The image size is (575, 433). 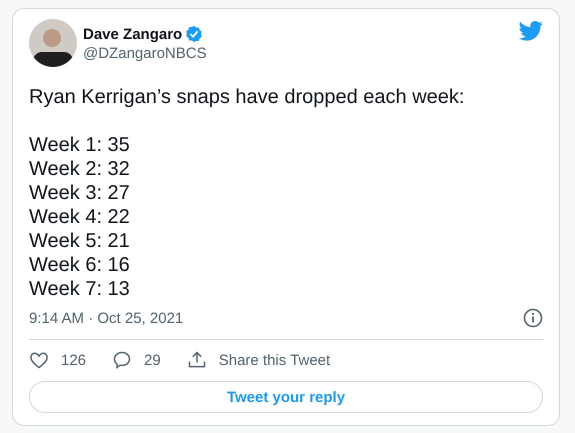 I want to click on tweet-text: Ryan Kerrigan’s snaps have dropped each week:, so click(x=247, y=97).